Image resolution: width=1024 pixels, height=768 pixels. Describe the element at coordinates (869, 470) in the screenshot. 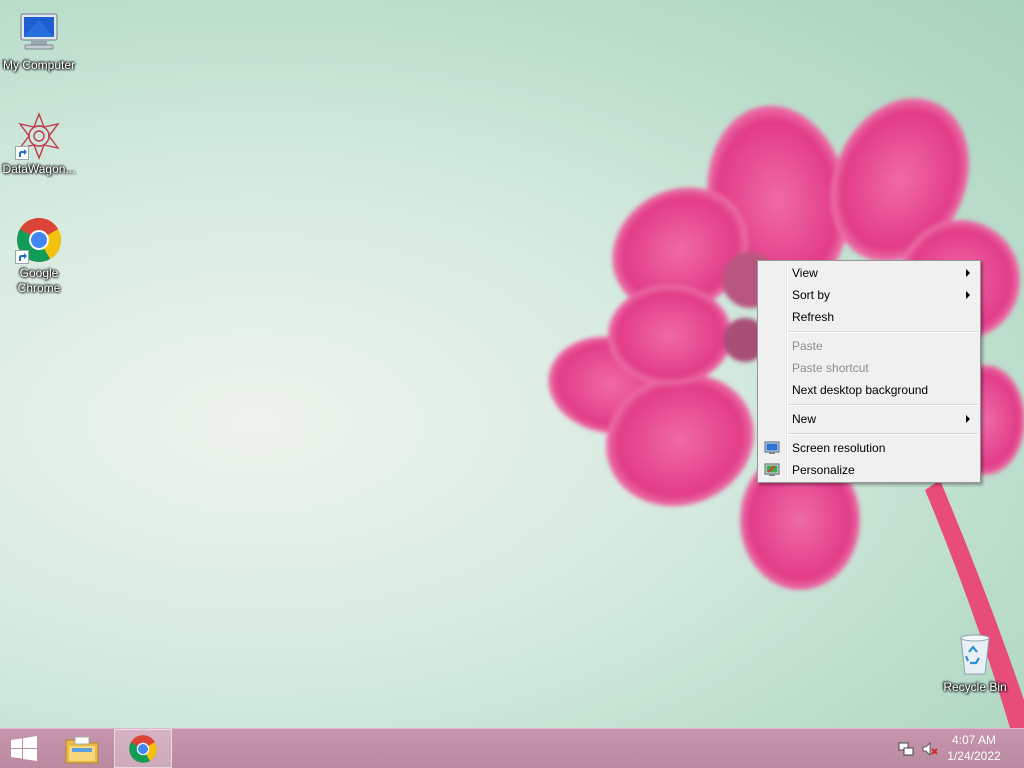

I see `menu-item-personalize: Personalize` at that location.